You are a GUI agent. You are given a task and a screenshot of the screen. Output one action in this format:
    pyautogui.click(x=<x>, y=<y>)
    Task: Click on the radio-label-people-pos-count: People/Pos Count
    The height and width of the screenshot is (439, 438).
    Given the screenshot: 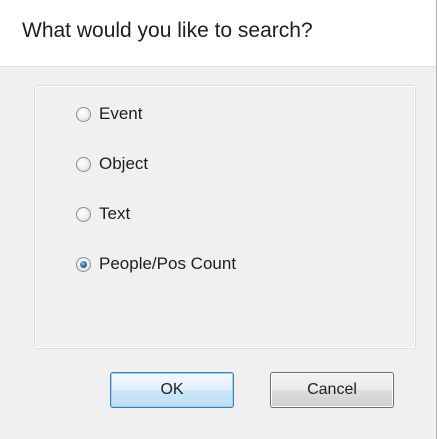 What is the action you would take?
    pyautogui.click(x=167, y=264)
    